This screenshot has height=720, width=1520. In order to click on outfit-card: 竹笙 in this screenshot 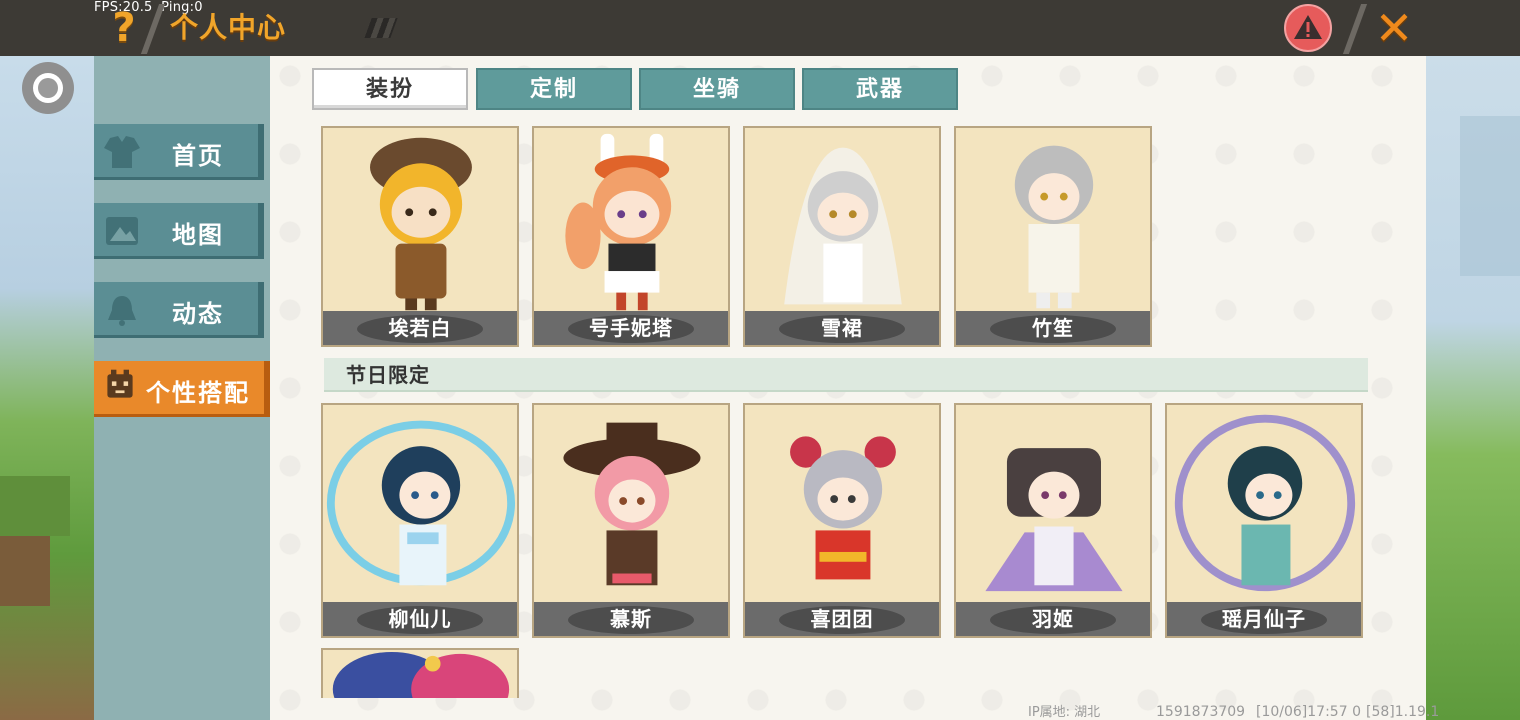, I will do `click(1053, 236)`.